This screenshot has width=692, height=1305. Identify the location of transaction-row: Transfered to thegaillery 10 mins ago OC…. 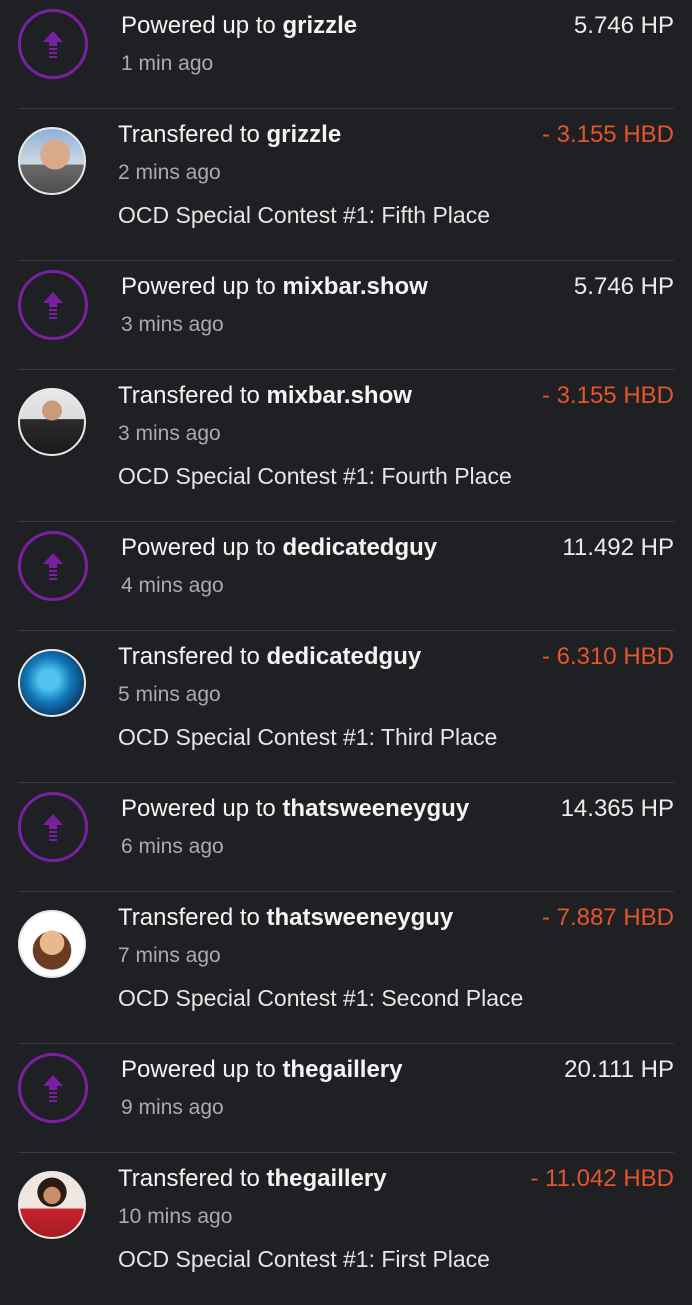
(346, 1229).